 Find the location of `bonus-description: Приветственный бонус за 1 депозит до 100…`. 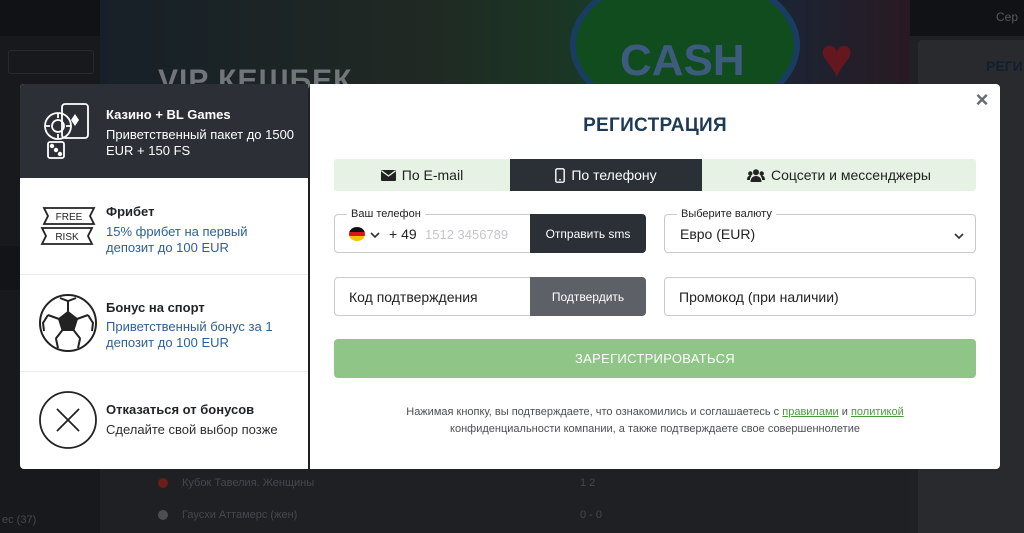

bonus-description: Приветственный бонус за 1 депозит до 100… is located at coordinates (189, 334).